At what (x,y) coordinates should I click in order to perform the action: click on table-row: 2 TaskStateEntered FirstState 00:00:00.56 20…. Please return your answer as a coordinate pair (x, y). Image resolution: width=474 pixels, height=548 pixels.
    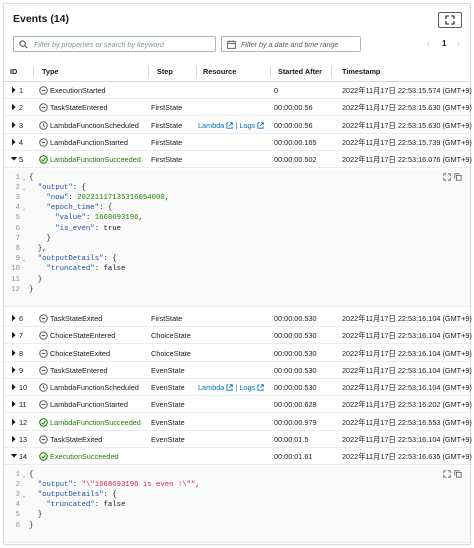
    Looking at the image, I should click on (238, 108).